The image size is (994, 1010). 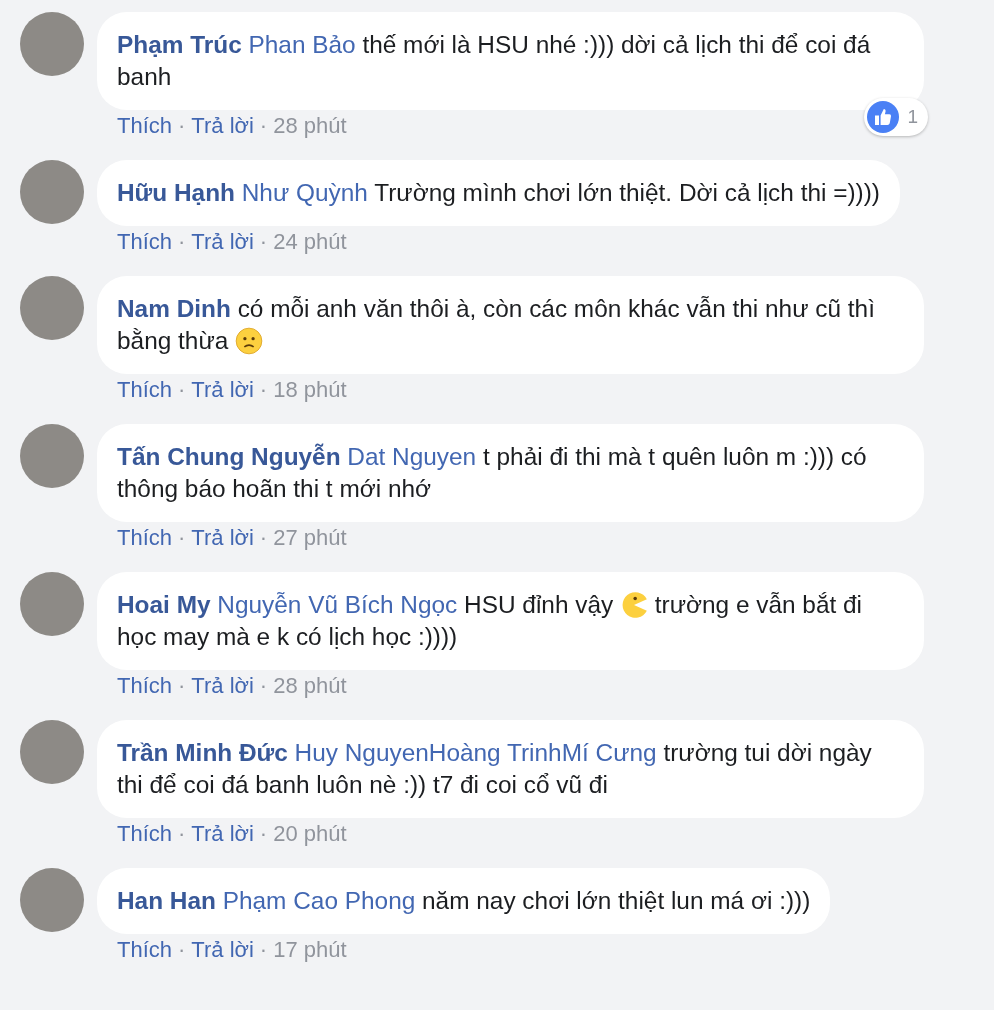 I want to click on author-link: Trần Minh Đức, so click(x=202, y=752).